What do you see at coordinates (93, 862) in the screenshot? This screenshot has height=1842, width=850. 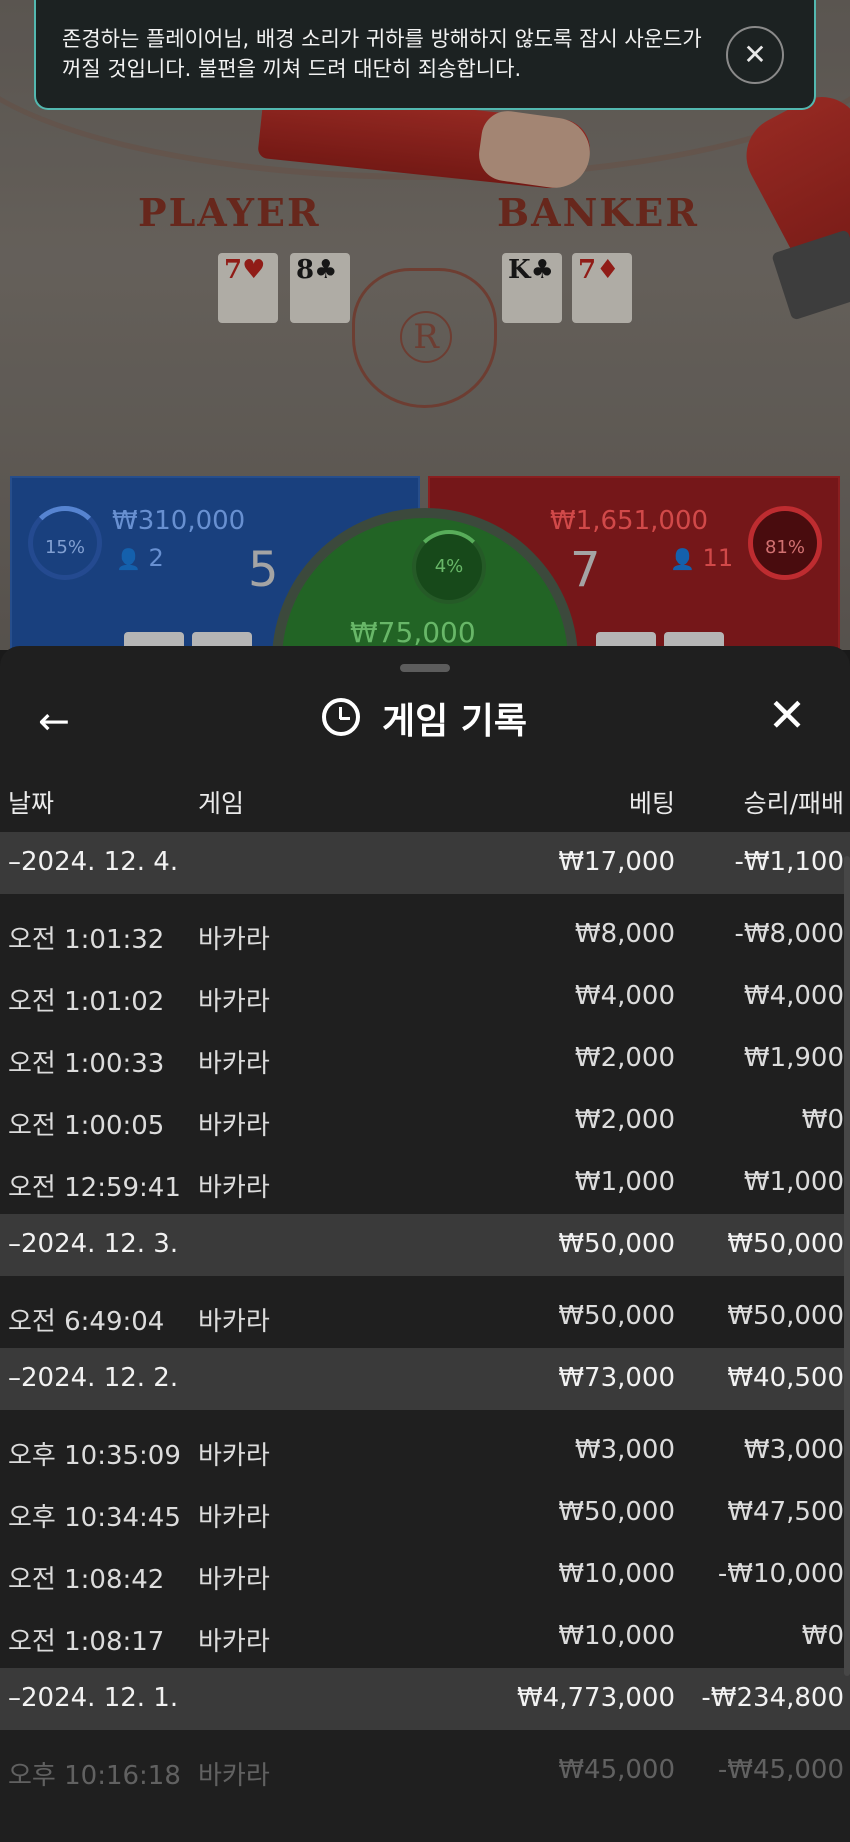 I see `group-date: –2024. 12. 4.` at bounding box center [93, 862].